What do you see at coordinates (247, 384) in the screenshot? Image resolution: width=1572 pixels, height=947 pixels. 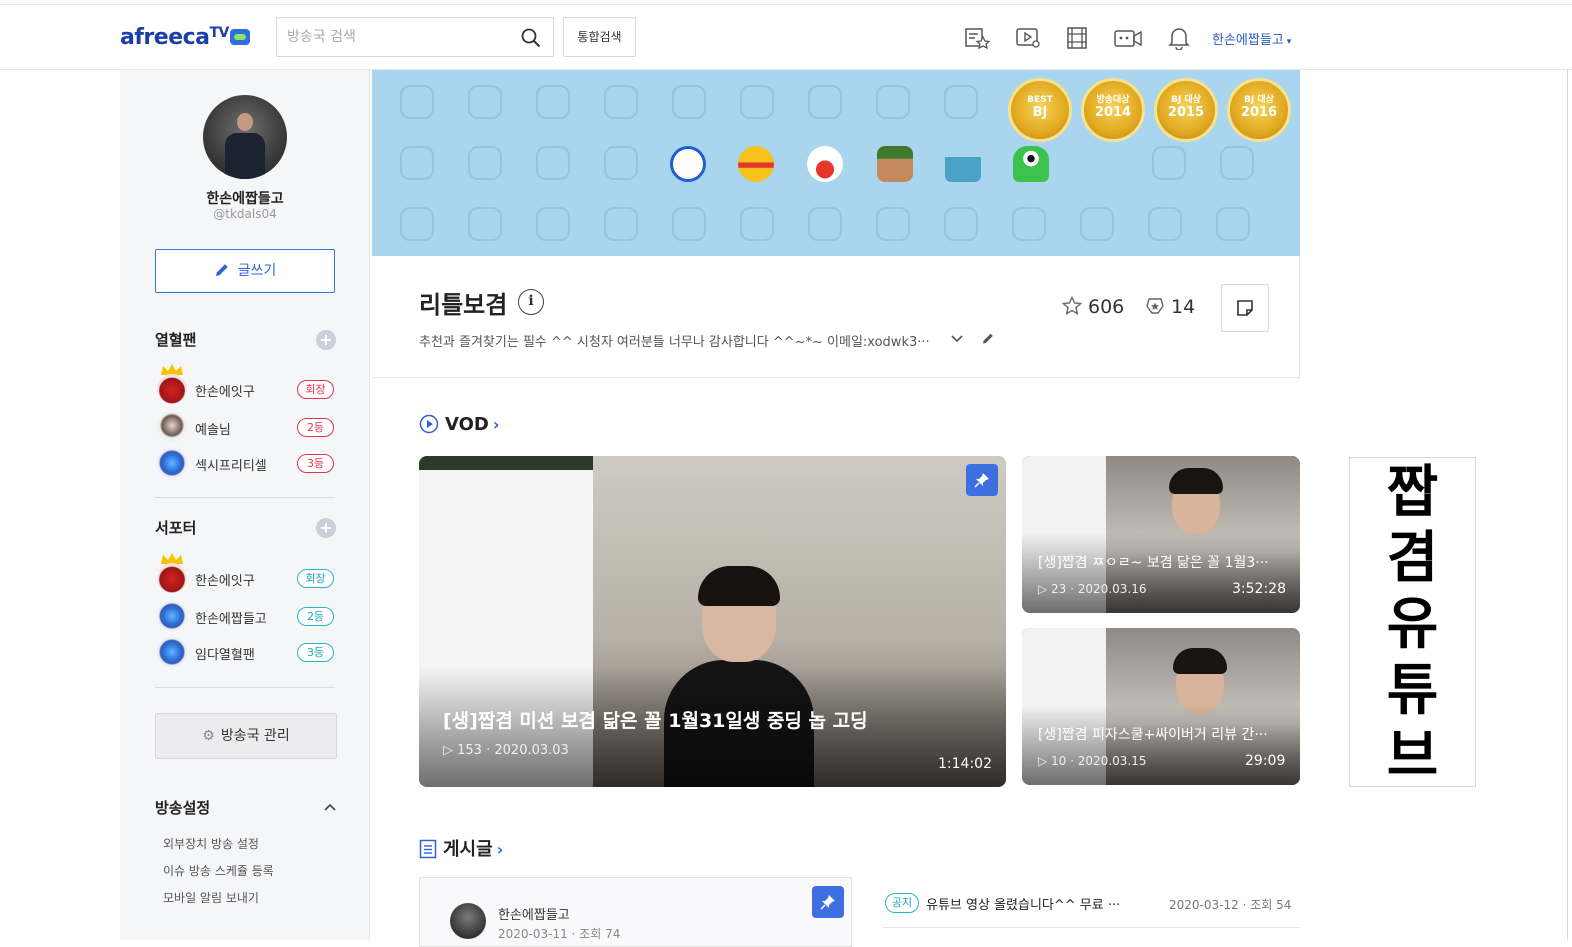 I see `fan-row: 한손에잇구 회장` at bounding box center [247, 384].